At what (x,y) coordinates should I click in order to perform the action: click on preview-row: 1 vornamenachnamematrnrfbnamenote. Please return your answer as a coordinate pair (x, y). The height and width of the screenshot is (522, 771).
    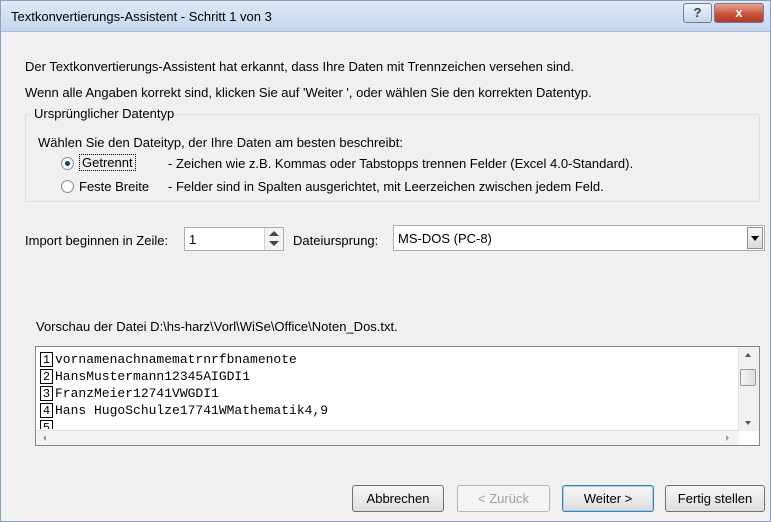
    Looking at the image, I should click on (380, 359).